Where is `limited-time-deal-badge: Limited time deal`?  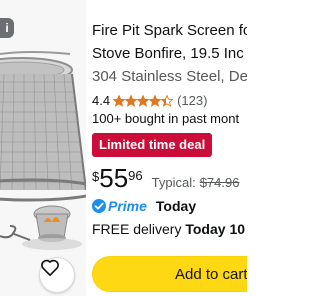
limited-time-deal-badge: Limited time deal is located at coordinates (152, 145).